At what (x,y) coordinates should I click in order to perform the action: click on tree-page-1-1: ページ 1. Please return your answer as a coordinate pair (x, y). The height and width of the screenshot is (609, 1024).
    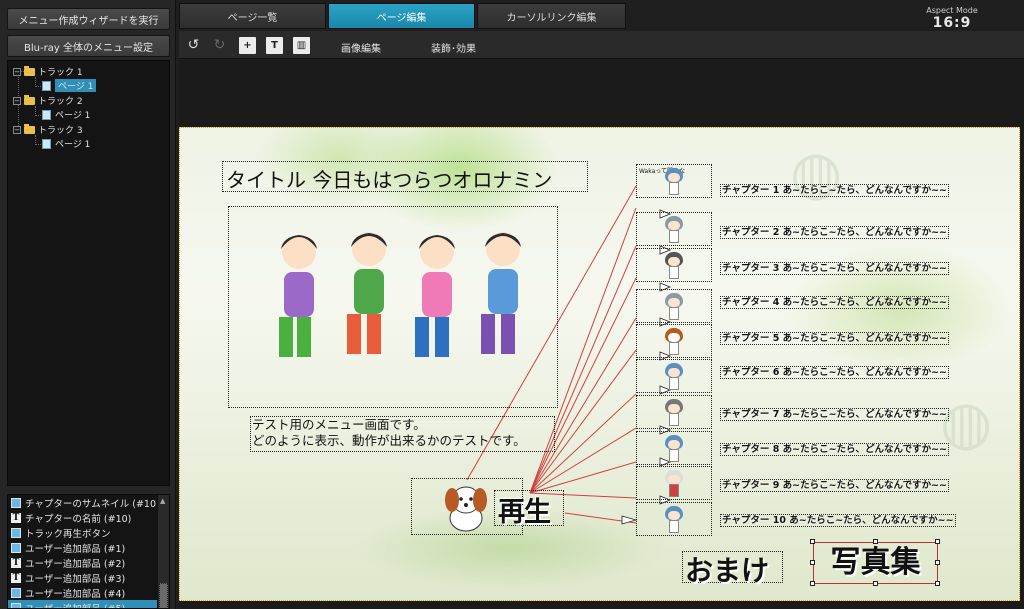
    Looking at the image, I should click on (69, 85).